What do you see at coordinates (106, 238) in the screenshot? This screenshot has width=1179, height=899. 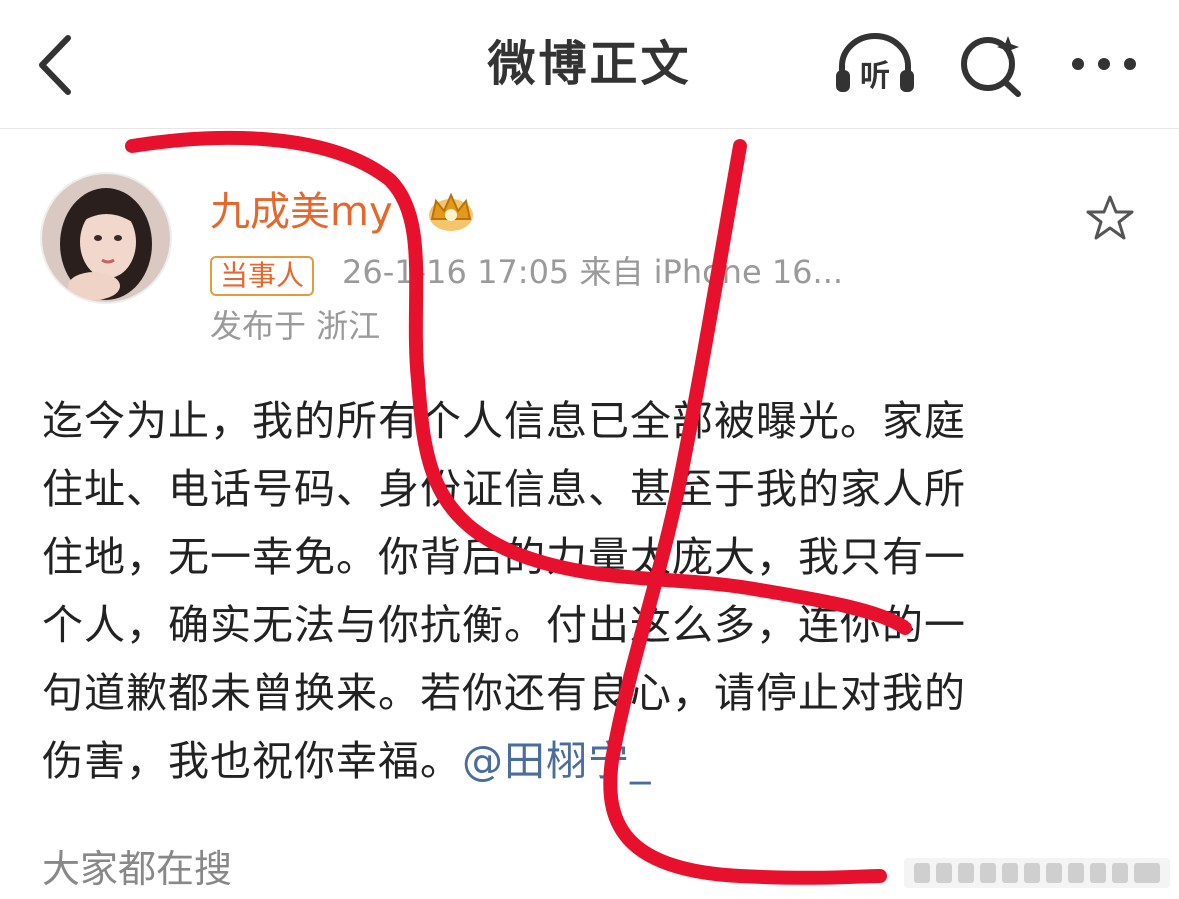 I see `avatar` at bounding box center [106, 238].